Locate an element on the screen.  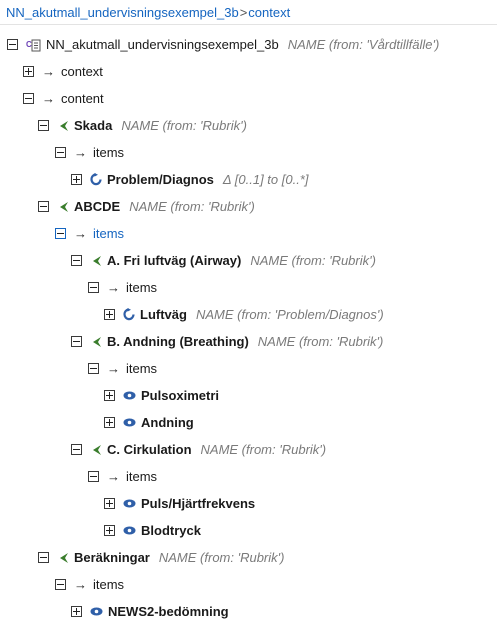
tree-node-berakningar: Beräkningar NAME (from: 'Rubrik') is located at coordinates (248, 557).